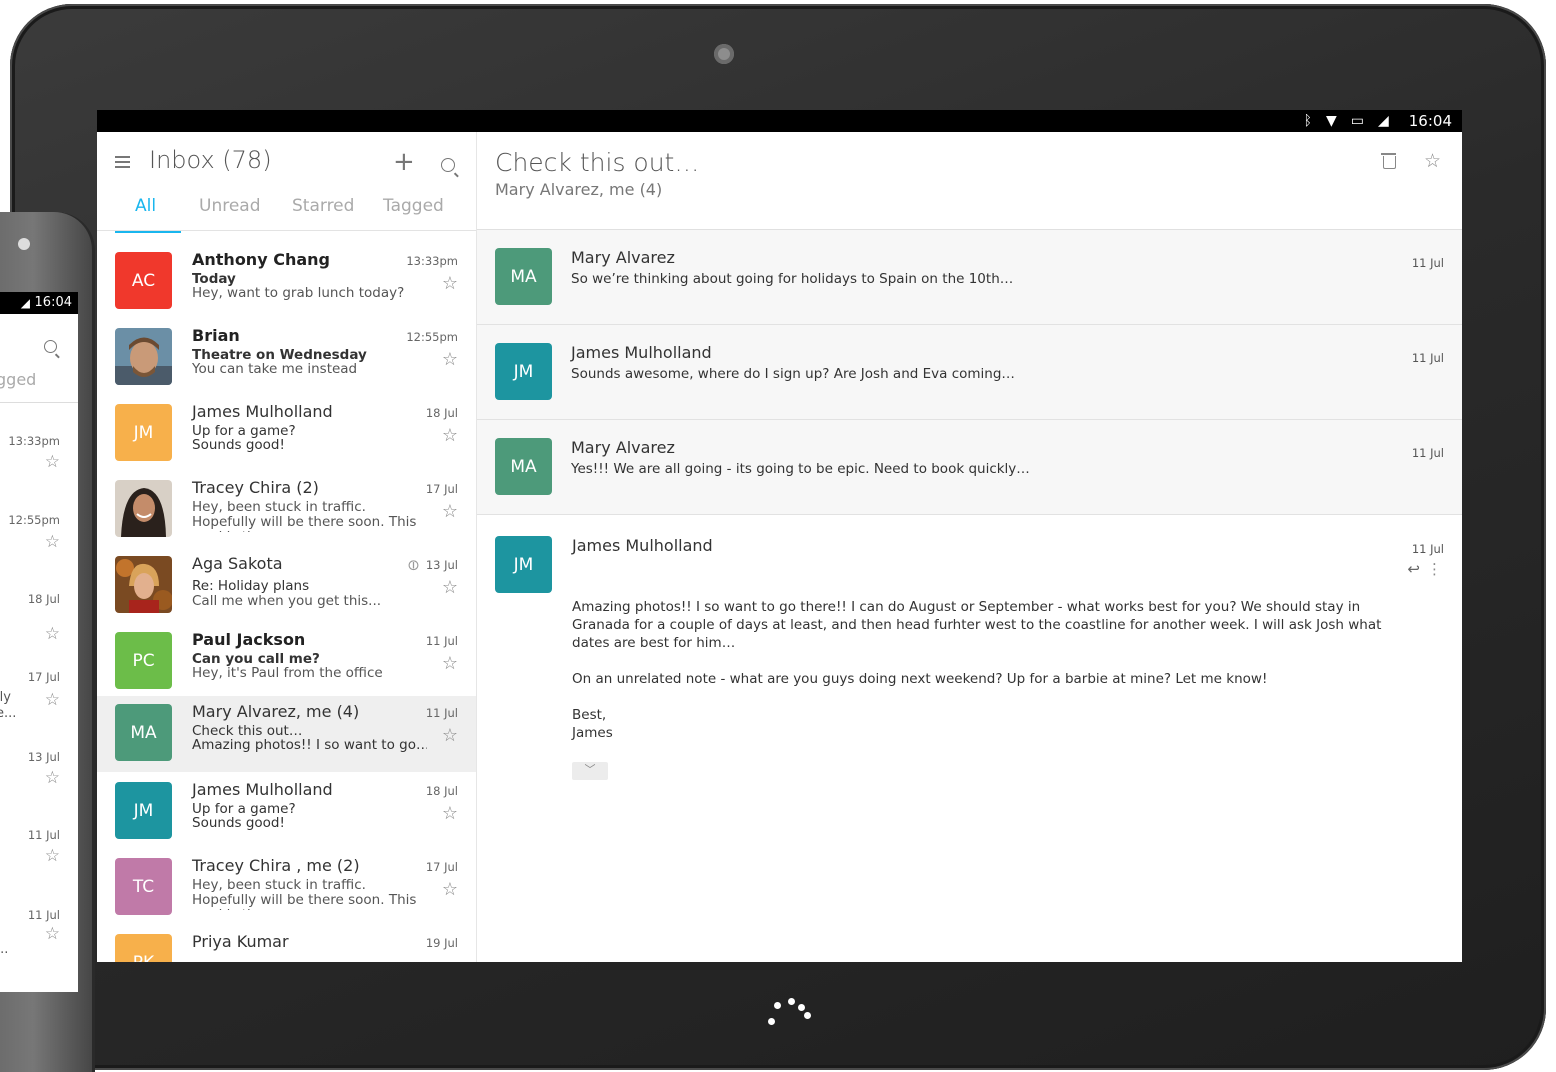  I want to click on conversation-sender: Paul Jackson, so click(249, 639).